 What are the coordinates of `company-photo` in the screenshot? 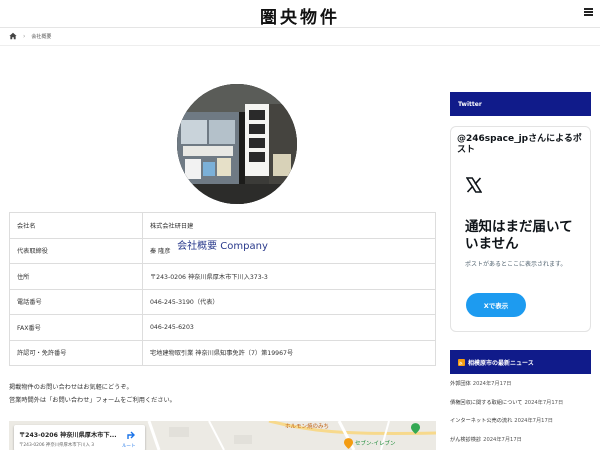 It's located at (237, 144).